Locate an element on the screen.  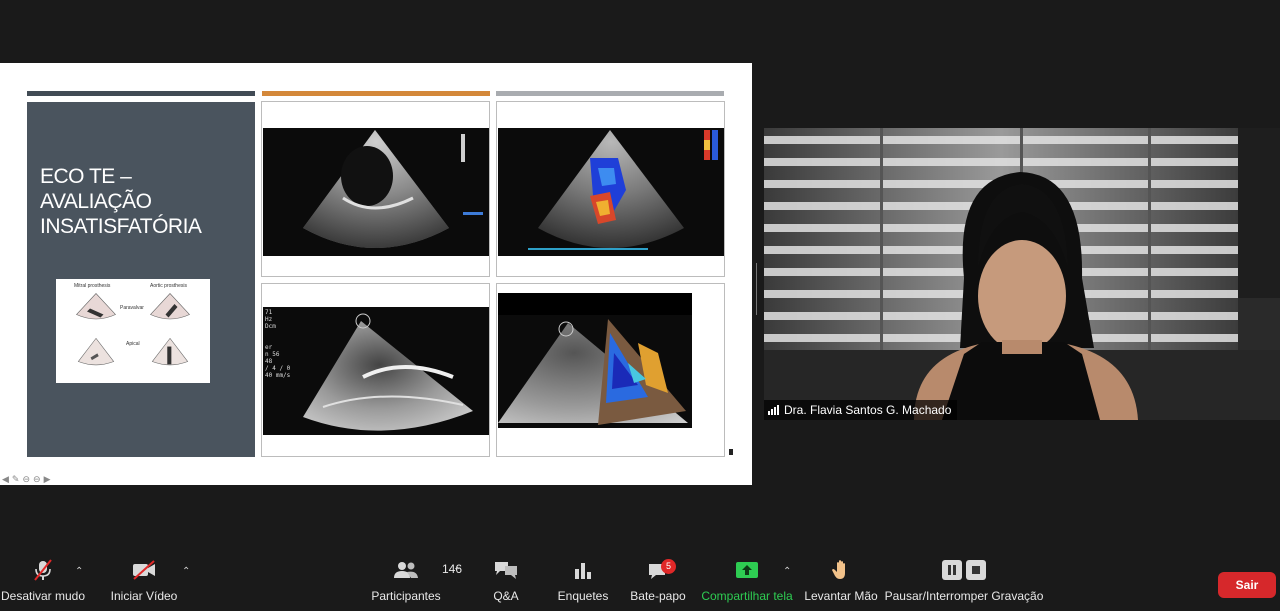
mouse-cursor-icon is located at coordinates (731, 452).